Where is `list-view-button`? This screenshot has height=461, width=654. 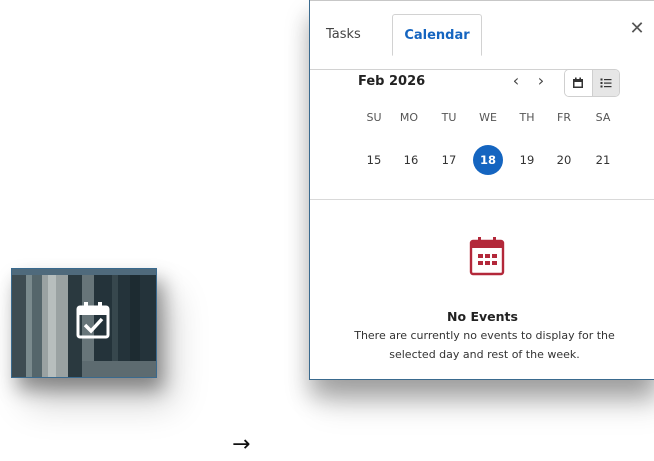
list-view-button is located at coordinates (605, 83).